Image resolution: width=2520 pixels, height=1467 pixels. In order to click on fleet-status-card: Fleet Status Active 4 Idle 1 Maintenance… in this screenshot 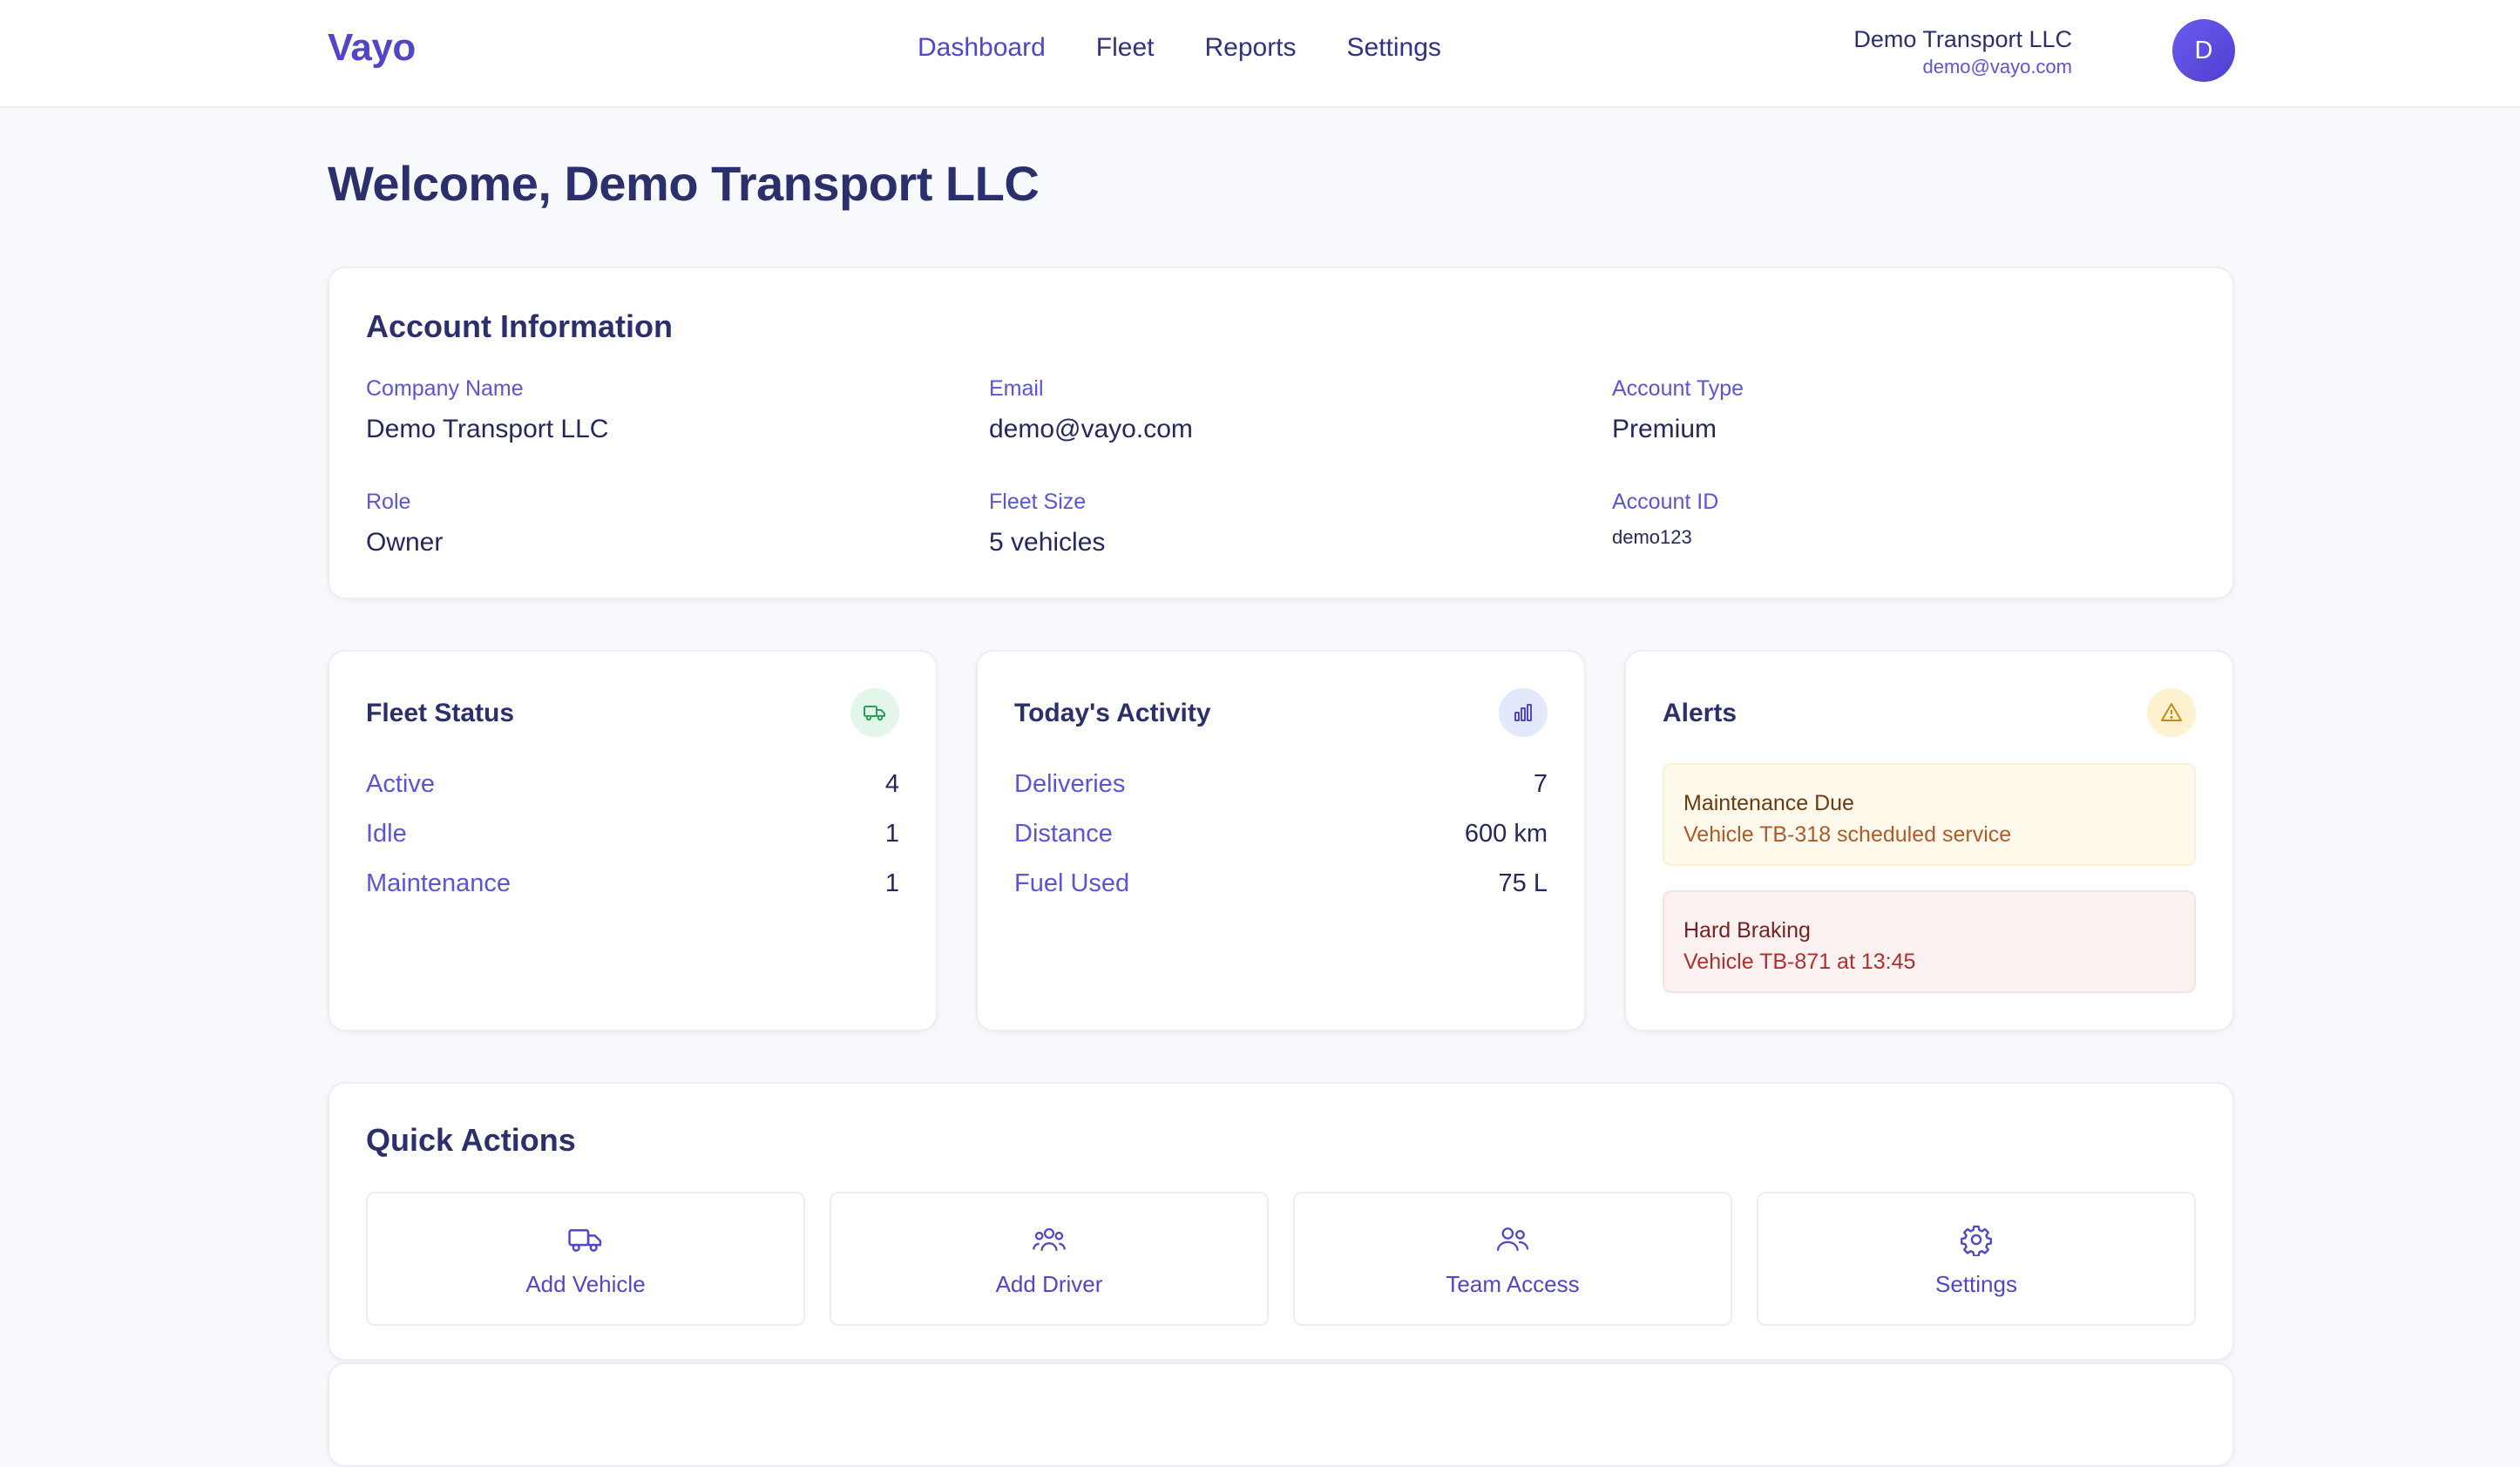, I will do `click(633, 840)`.